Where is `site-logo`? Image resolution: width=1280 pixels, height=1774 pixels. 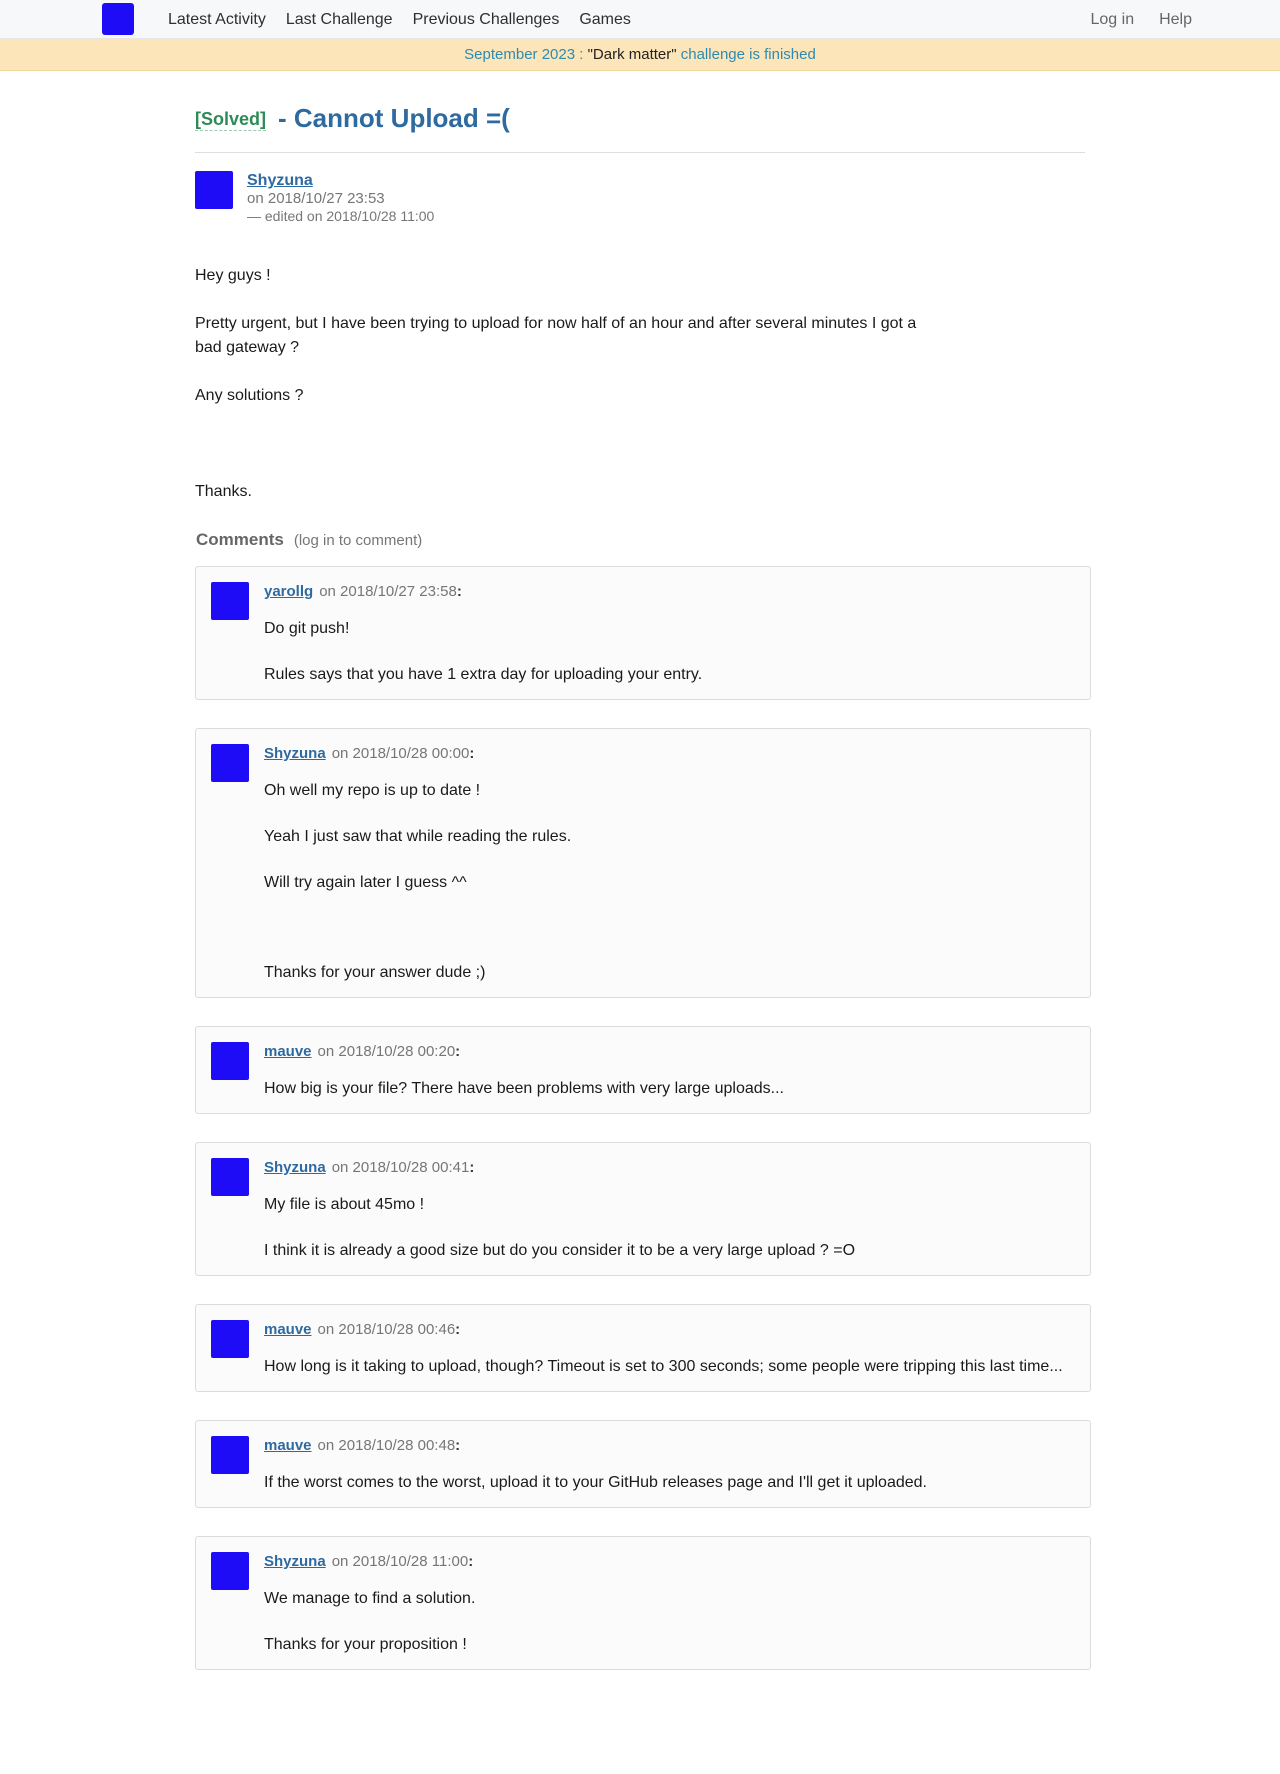 site-logo is located at coordinates (118, 19).